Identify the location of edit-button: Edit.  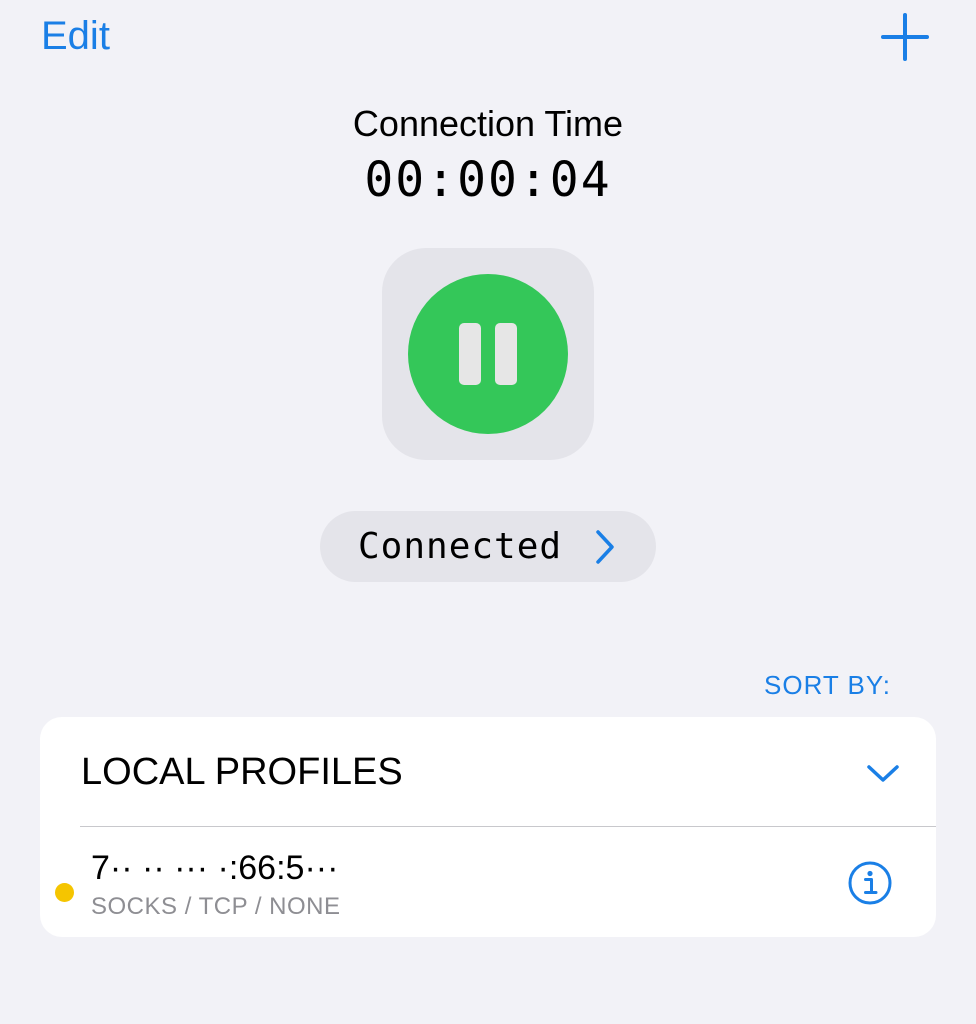
(75, 36).